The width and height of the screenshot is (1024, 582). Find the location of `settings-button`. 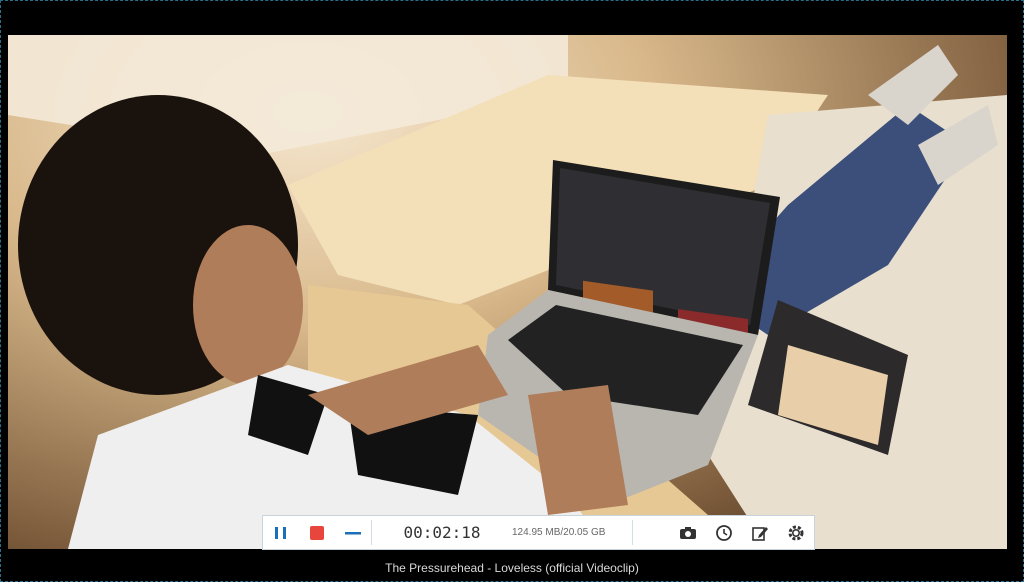

settings-button is located at coordinates (796, 532).